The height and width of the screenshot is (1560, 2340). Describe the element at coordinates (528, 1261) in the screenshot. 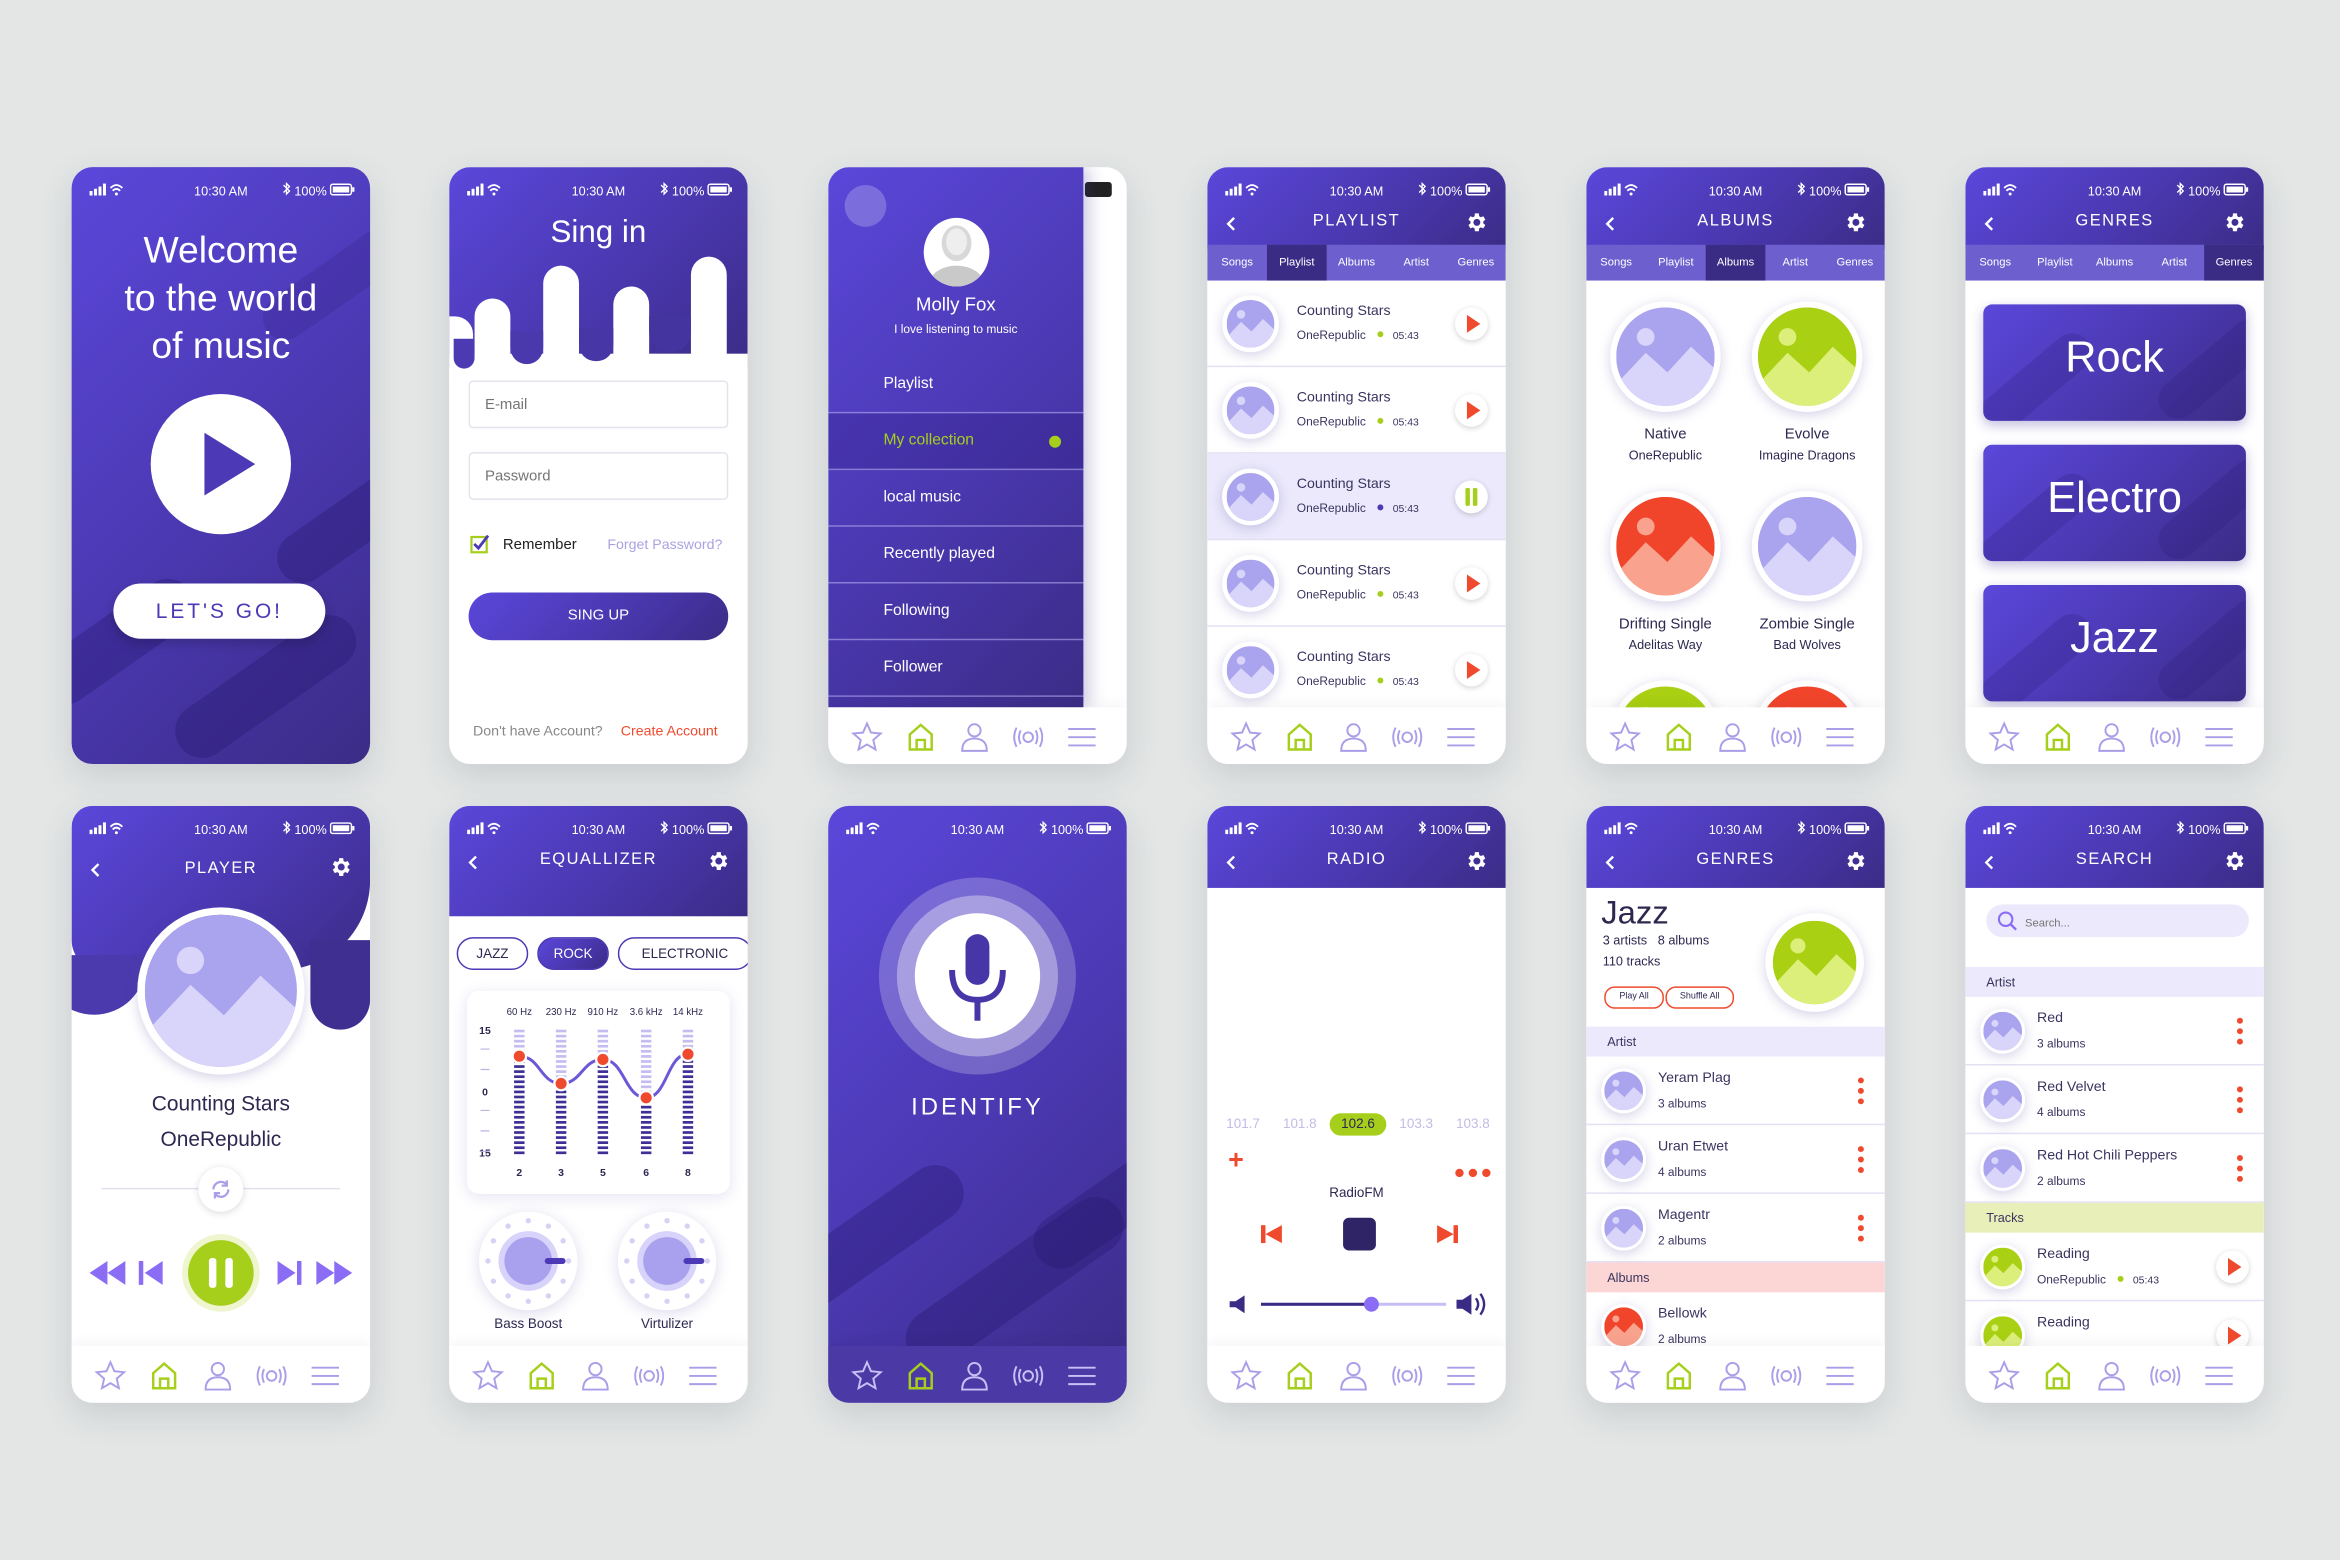

I see `knob-bass-boost` at that location.